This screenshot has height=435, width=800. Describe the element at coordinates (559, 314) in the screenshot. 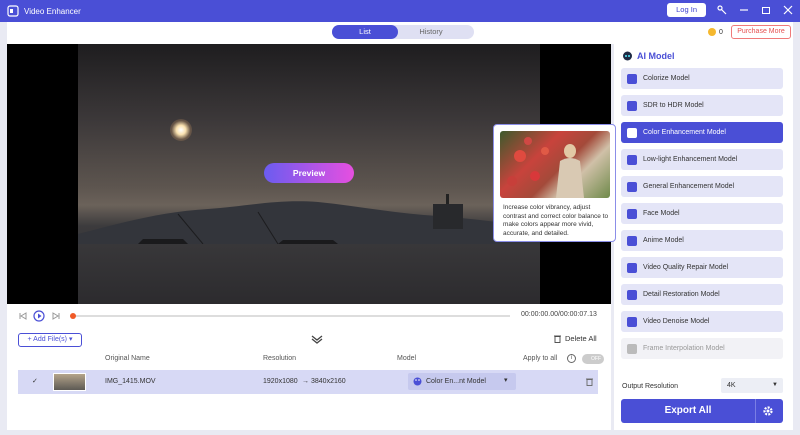

I see `timecode: 00:00:00.00/00:00:07.13` at that location.